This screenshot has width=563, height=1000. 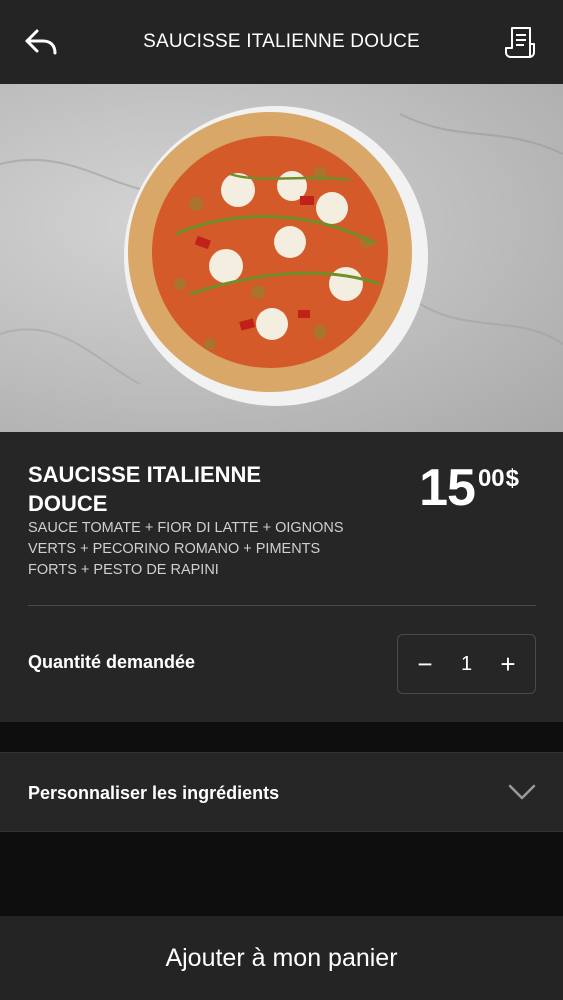 What do you see at coordinates (281, 958) in the screenshot?
I see `add-to-cart-button: Ajouter à mon panier` at bounding box center [281, 958].